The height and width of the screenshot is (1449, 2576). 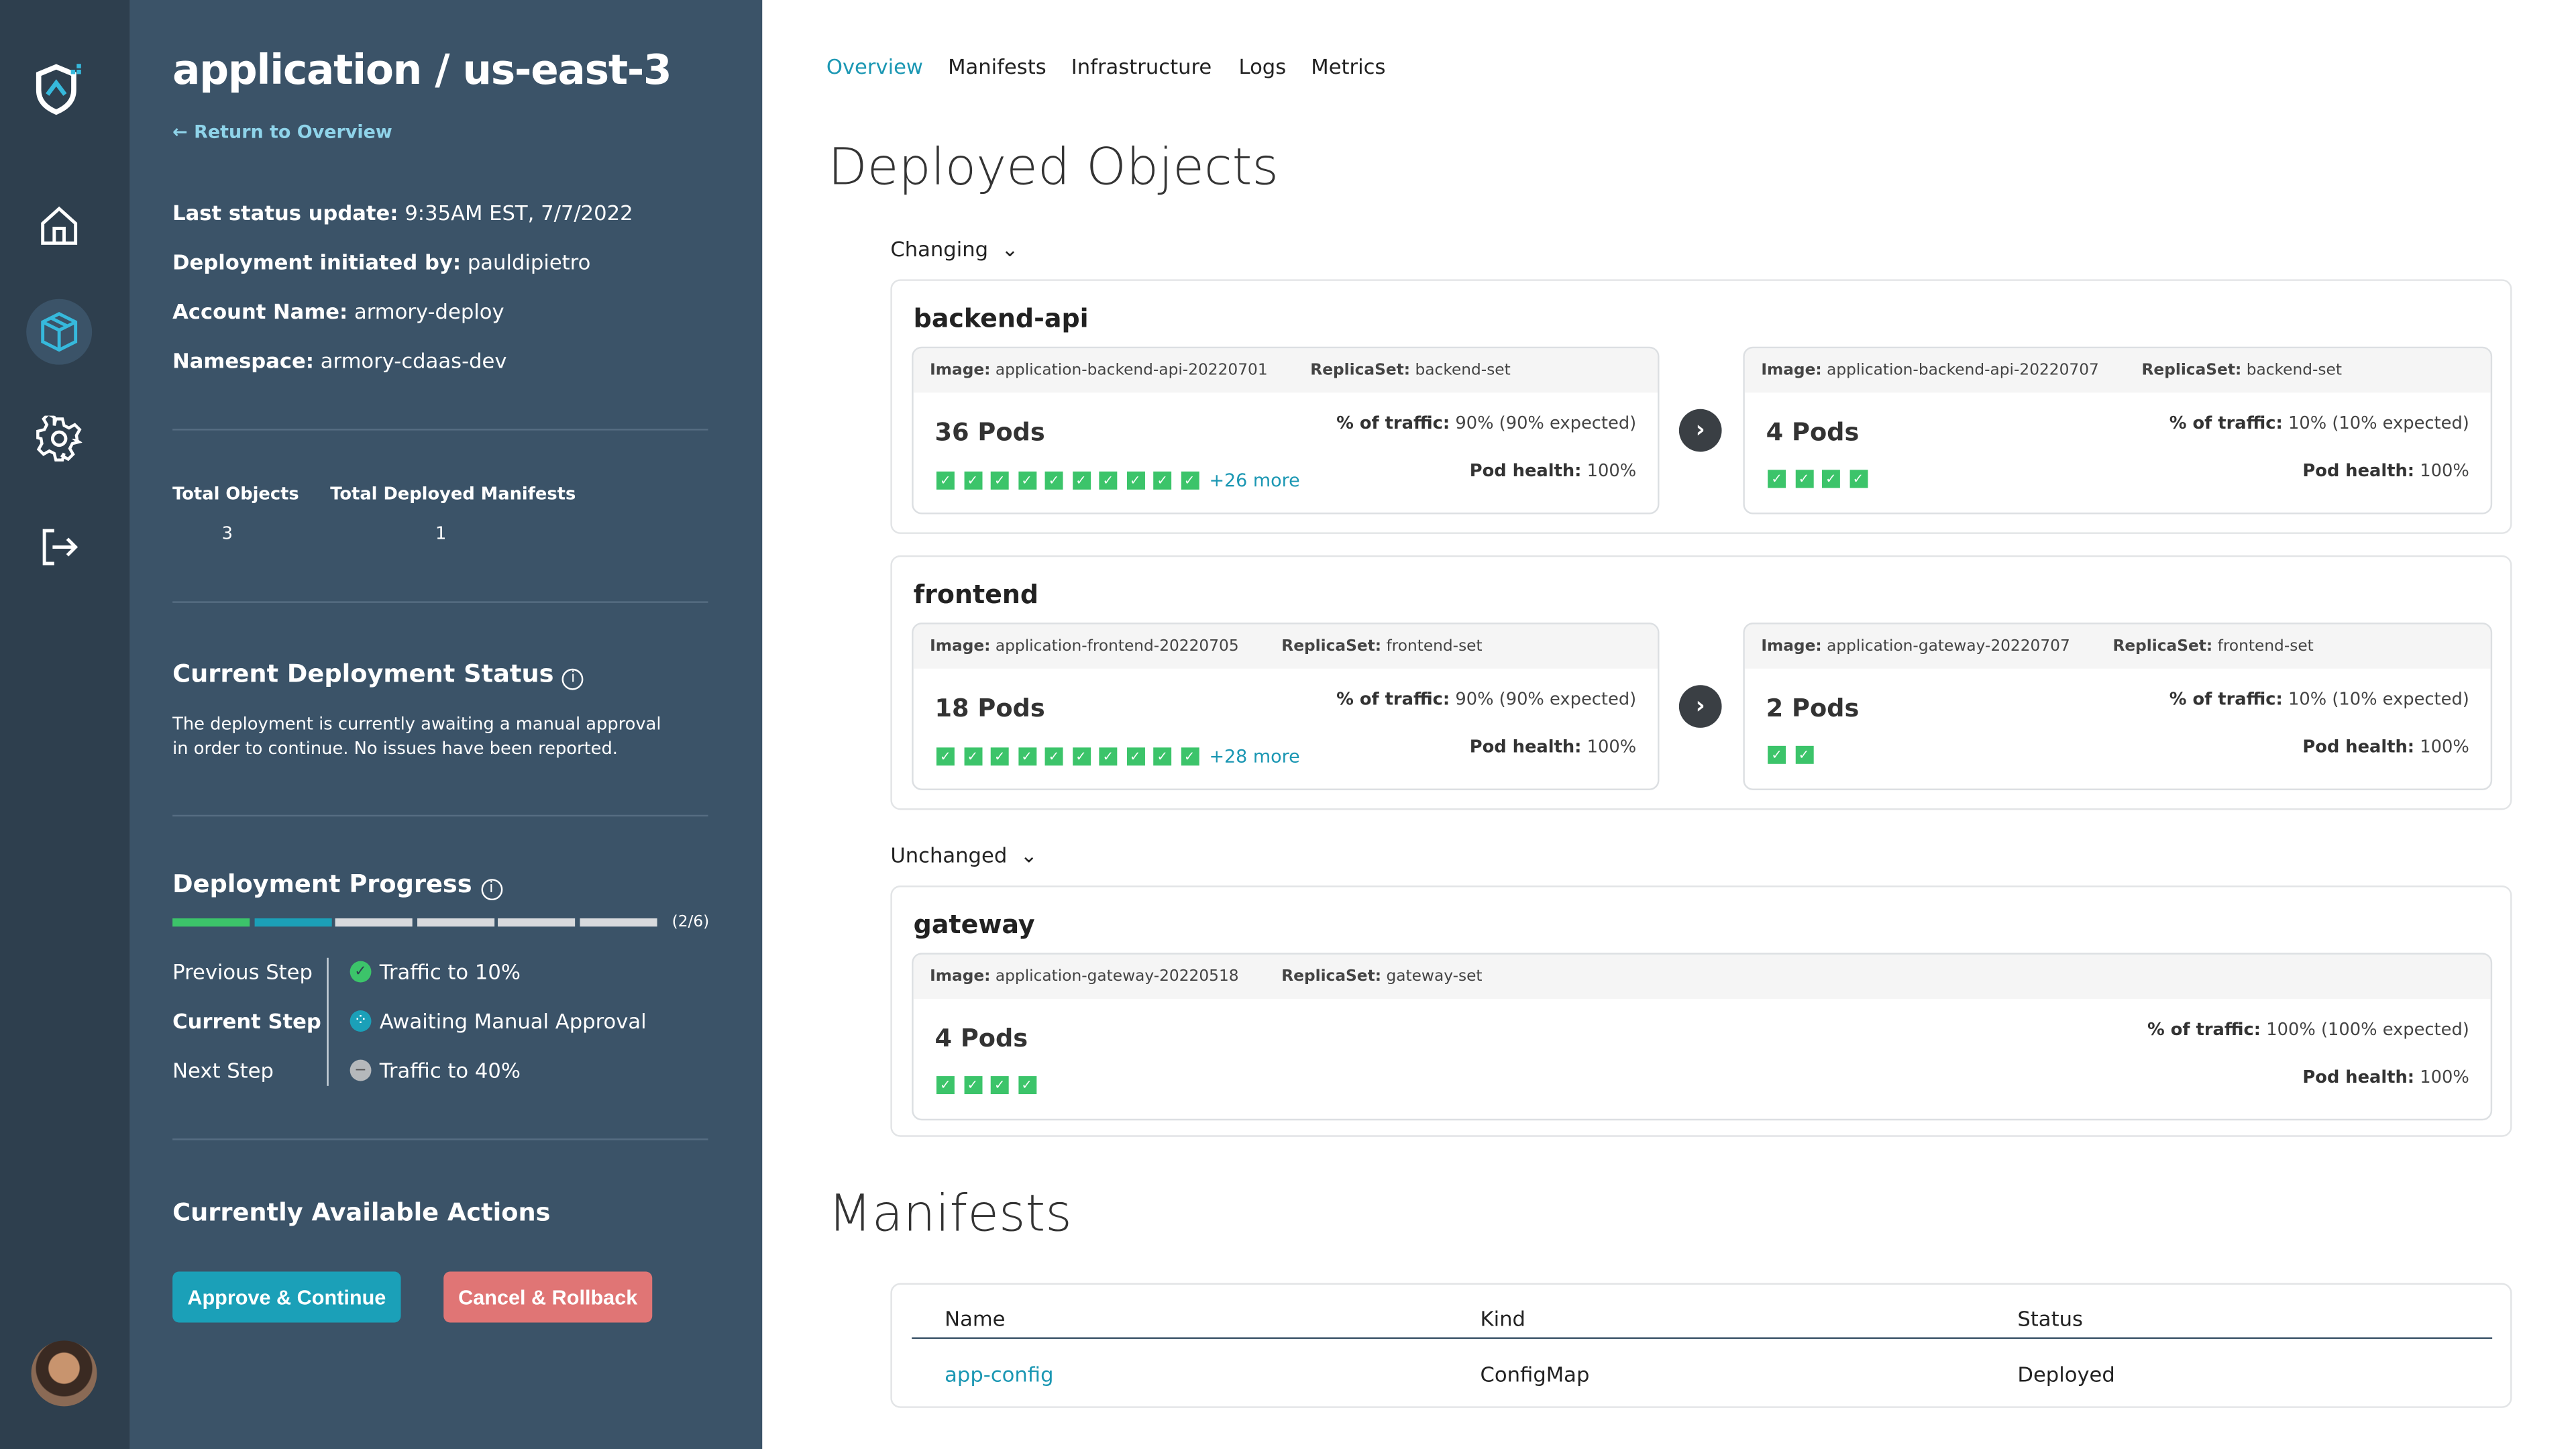 What do you see at coordinates (223, 1070) in the screenshot?
I see `next-step-label: Next Step` at bounding box center [223, 1070].